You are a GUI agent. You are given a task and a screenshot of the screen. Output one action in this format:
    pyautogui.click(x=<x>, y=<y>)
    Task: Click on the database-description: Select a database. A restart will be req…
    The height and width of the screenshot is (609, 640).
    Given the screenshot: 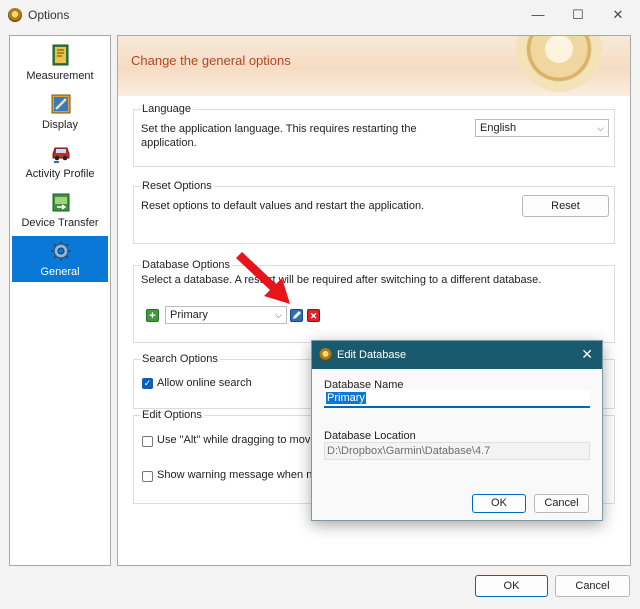 What is the action you would take?
    pyautogui.click(x=341, y=280)
    